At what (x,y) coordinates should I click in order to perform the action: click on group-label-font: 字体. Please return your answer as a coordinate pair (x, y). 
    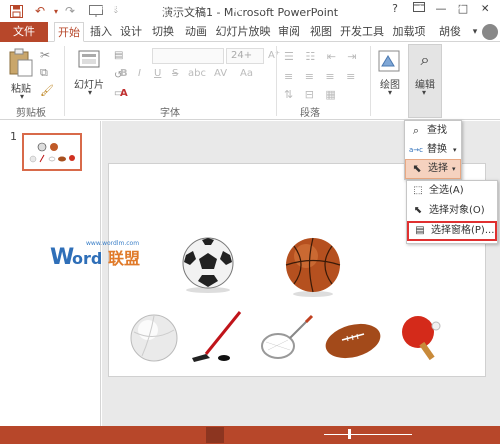
    Looking at the image, I should click on (170, 113).